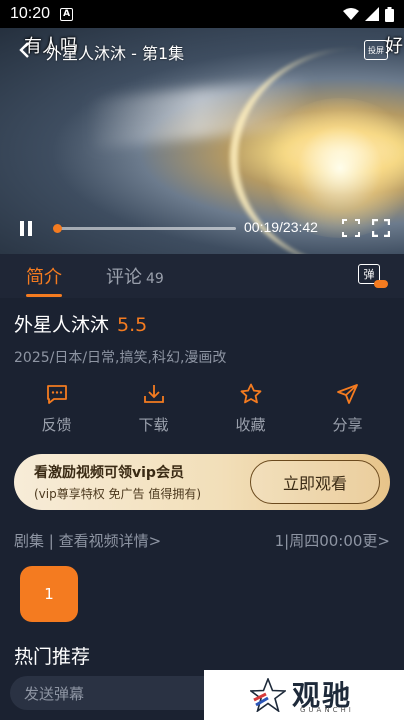 This screenshot has height=720, width=404. What do you see at coordinates (381, 228) in the screenshot?
I see `fullscreen-icon` at bounding box center [381, 228].